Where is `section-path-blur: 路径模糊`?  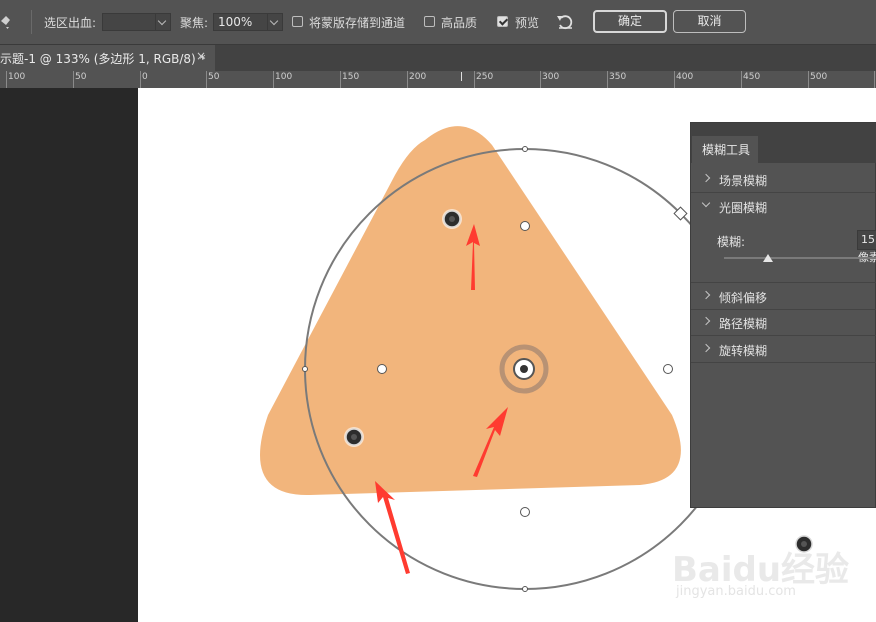
section-path-blur: 路径模糊 is located at coordinates (783, 322).